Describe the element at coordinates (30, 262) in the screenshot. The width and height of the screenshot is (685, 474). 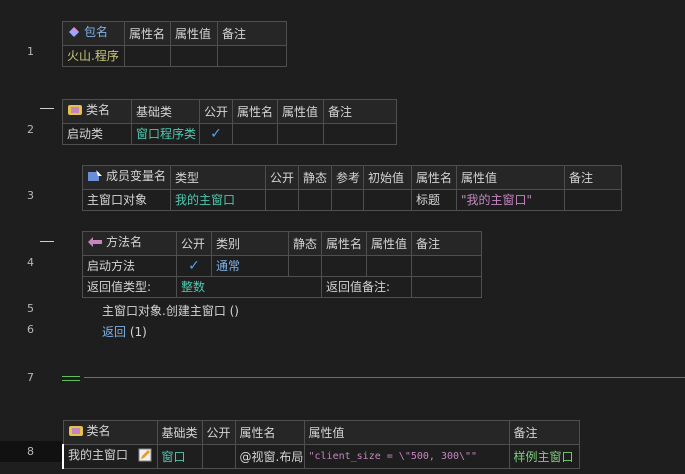
I see `line-number: 4` at that location.